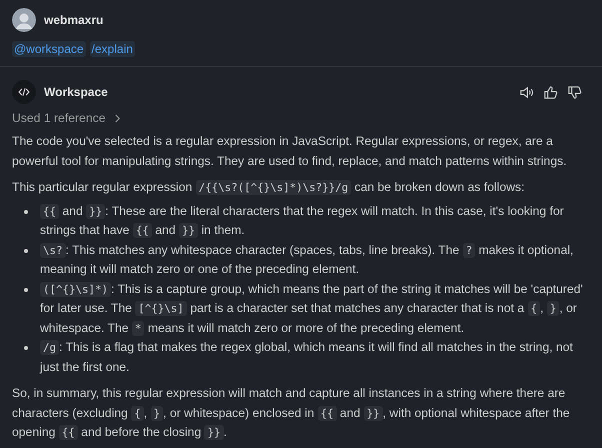 This screenshot has height=448, width=602. Describe the element at coordinates (307, 260) in the screenshot. I see `list-item-text: \s? : This matches any whitespace character (spaces, tabs, line breaks). The ? makes it optional, meaning it will match zero or one of the preceding element.` at that location.